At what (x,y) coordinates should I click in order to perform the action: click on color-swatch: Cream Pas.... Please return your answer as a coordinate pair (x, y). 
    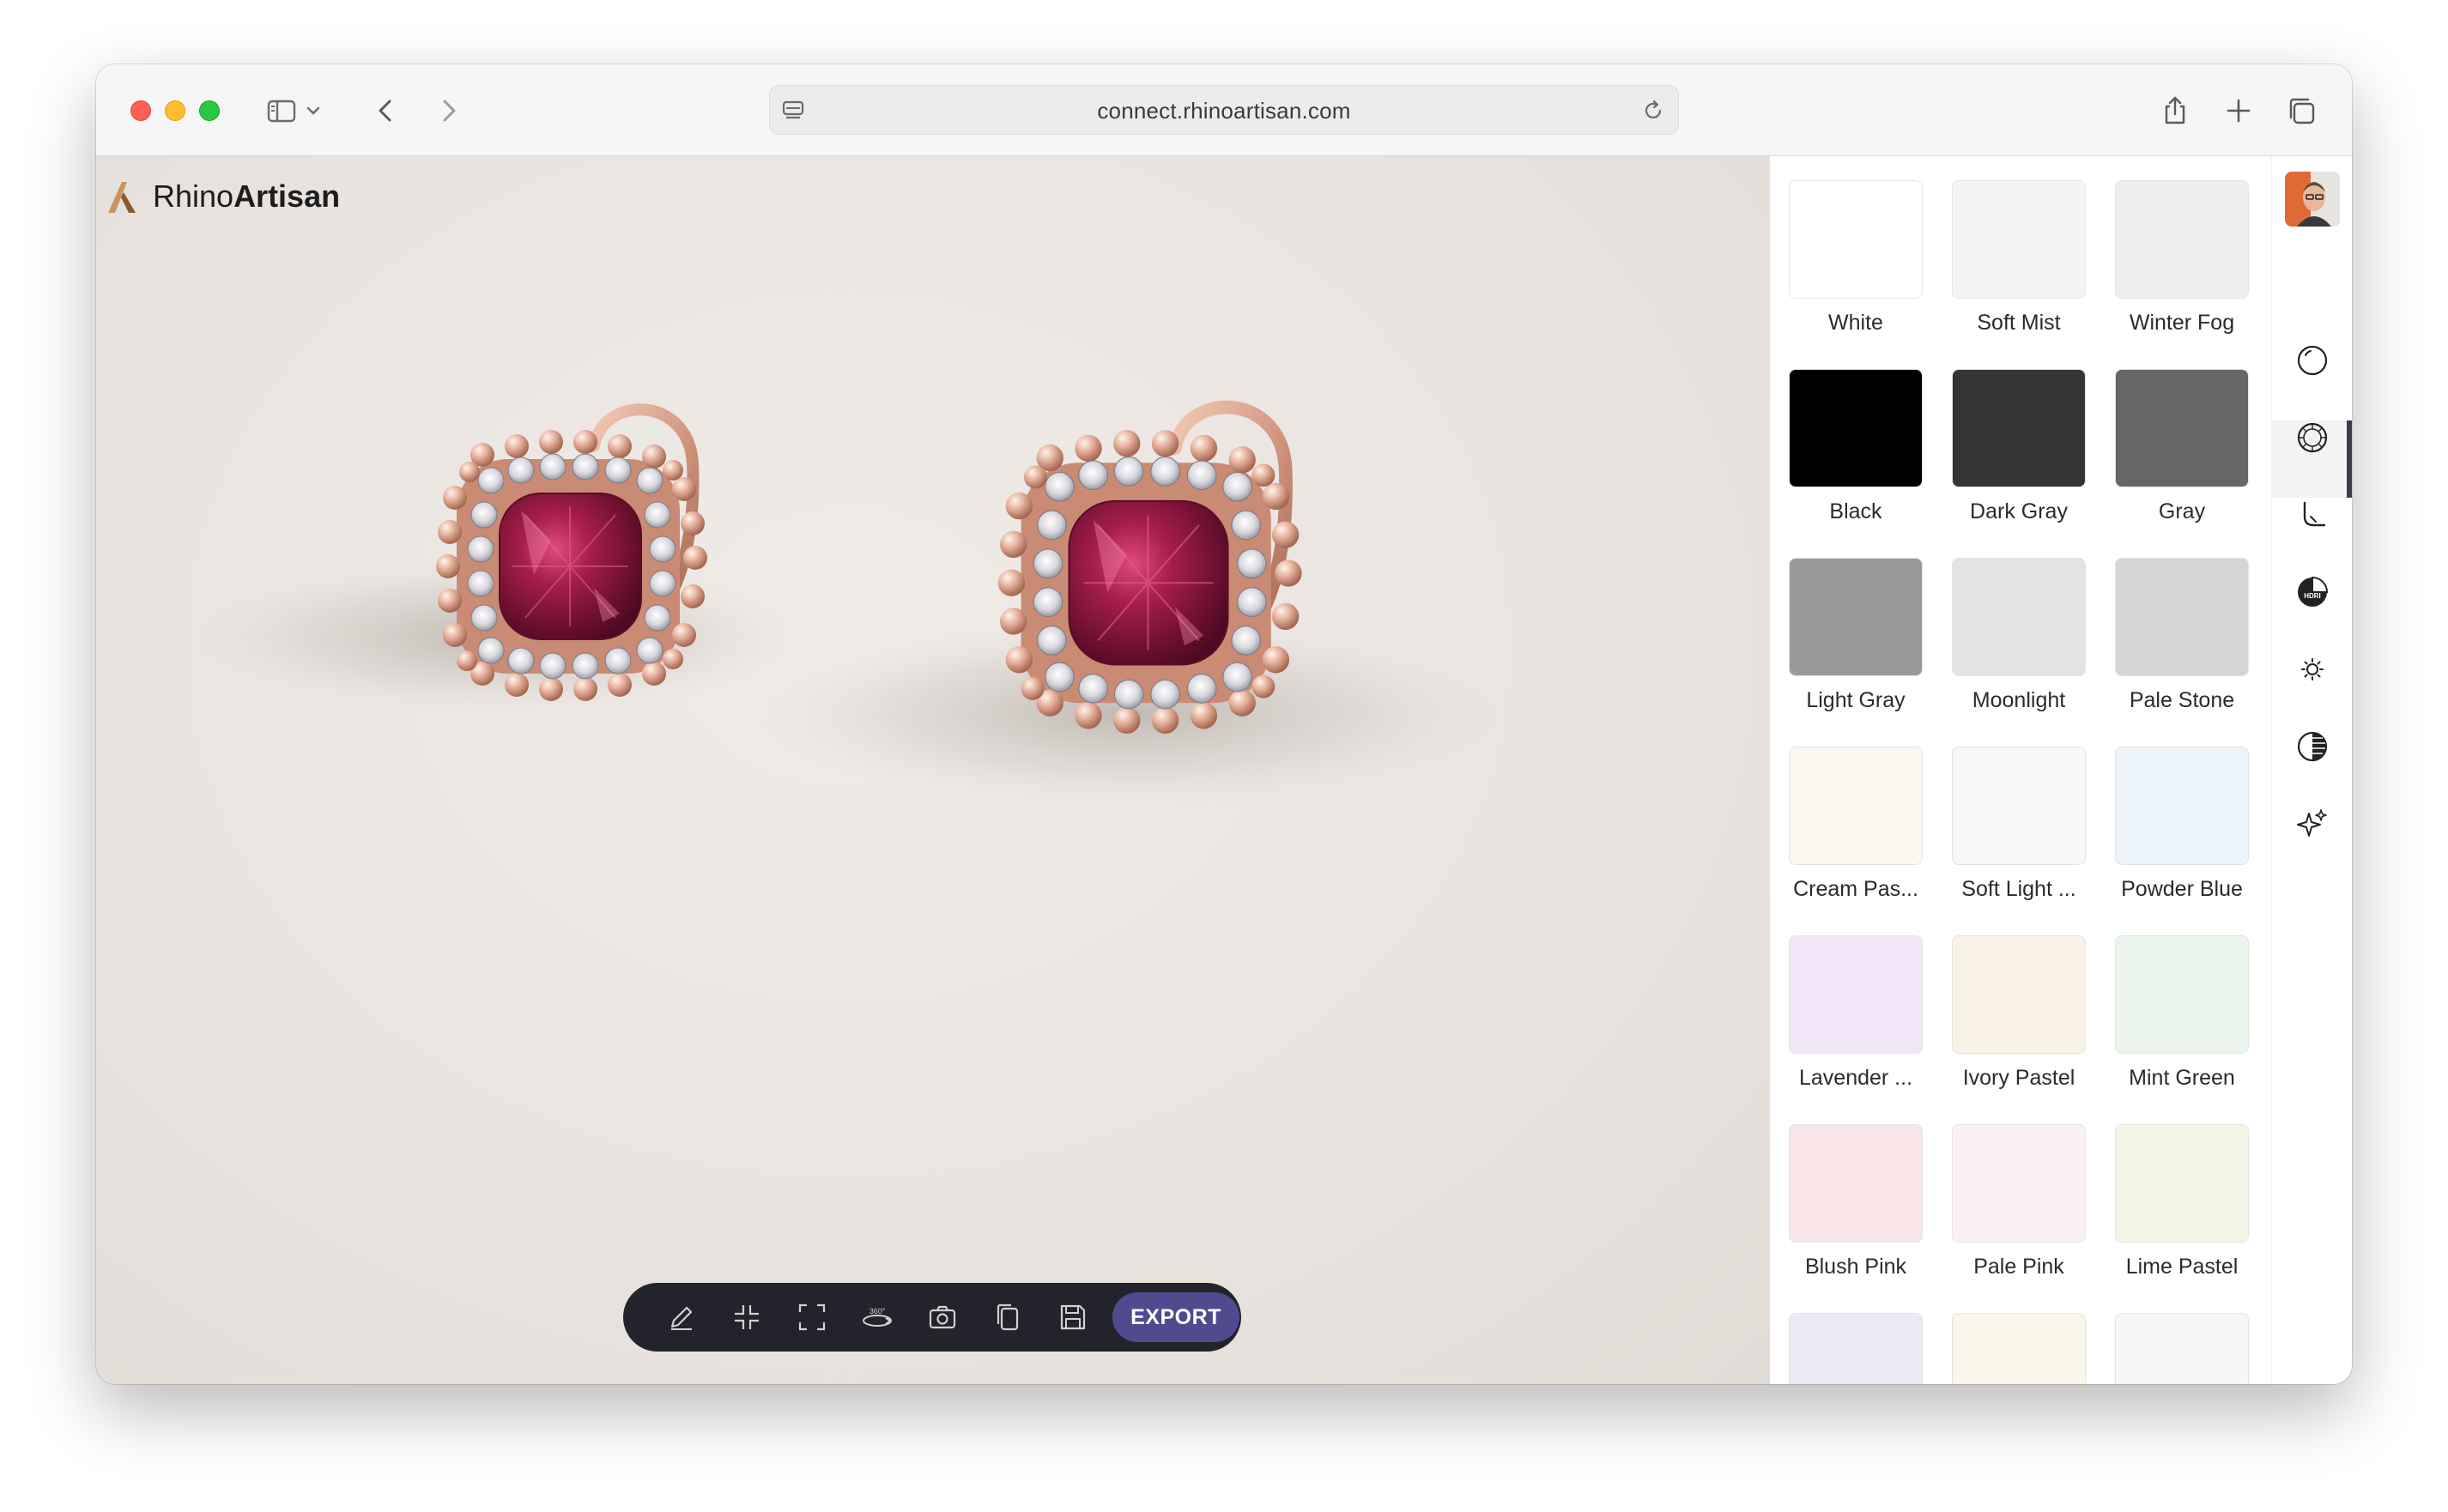
    Looking at the image, I should click on (1856, 824).